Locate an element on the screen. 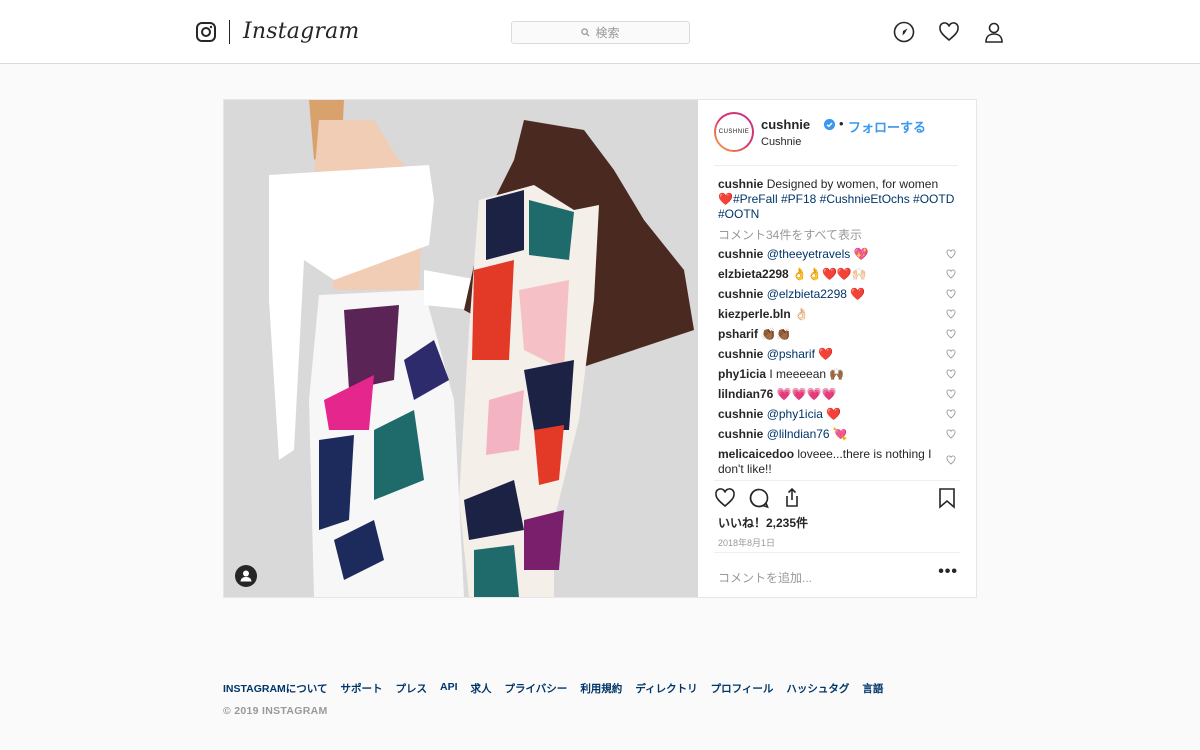 The width and height of the screenshot is (1200, 750). footer-link-support: サポート is located at coordinates (362, 688).